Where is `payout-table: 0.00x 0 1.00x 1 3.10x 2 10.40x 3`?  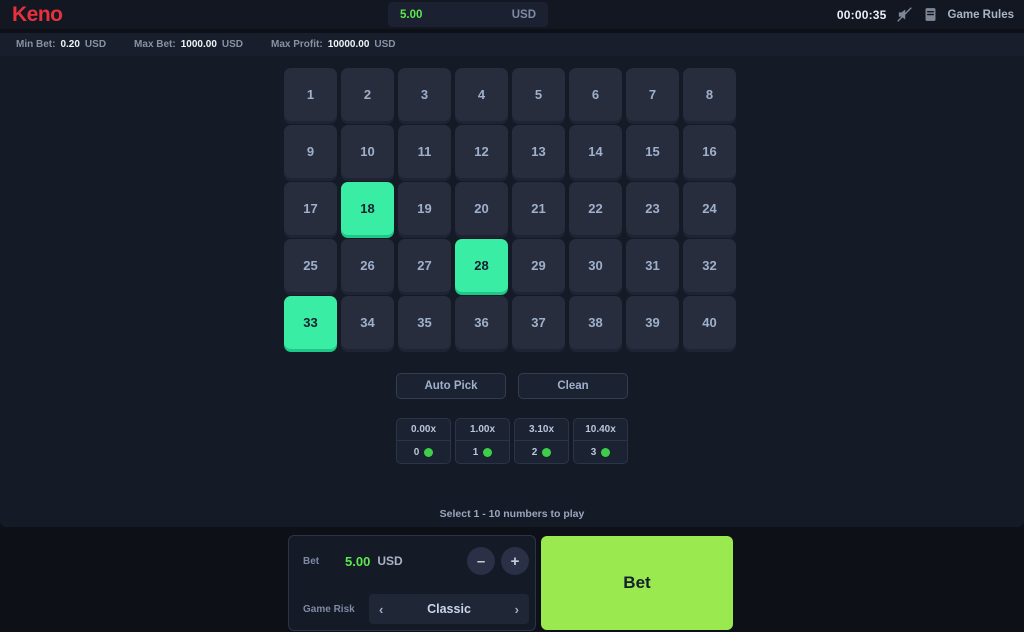
payout-table: 0.00x 0 1.00x 1 3.10x 2 10.40x 3 is located at coordinates (512, 441).